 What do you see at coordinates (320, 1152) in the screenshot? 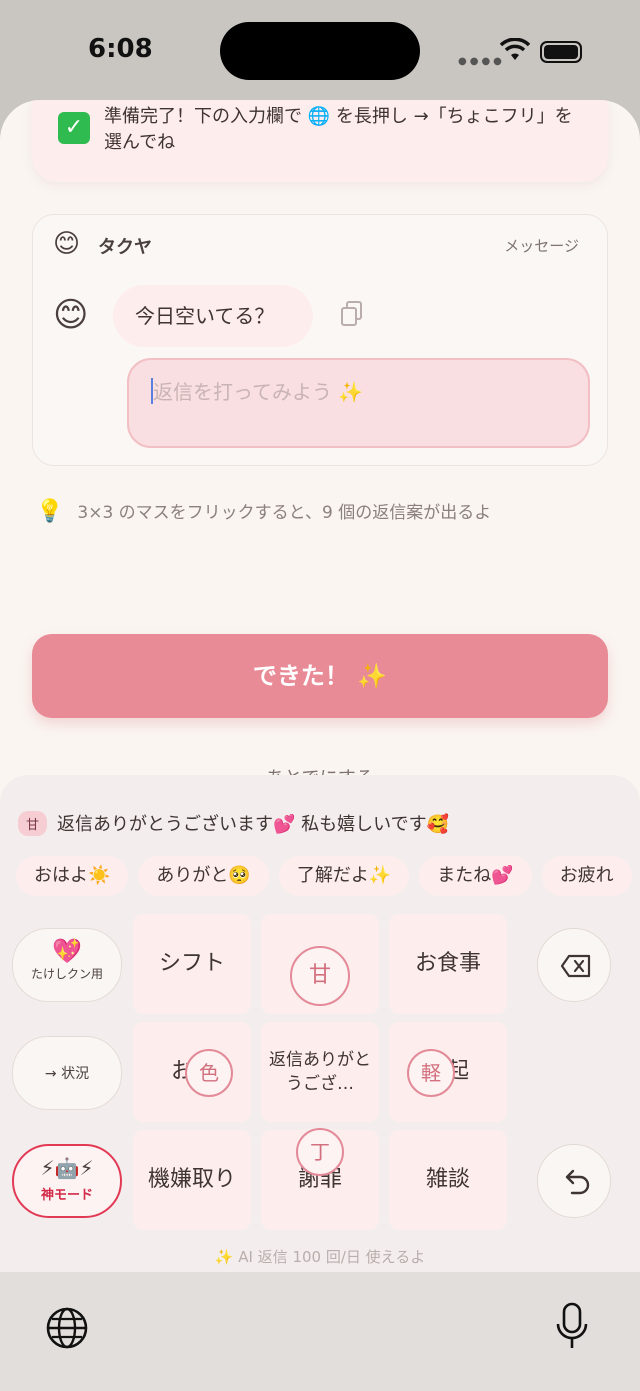
I see `flick-badge-bottom: 丁` at bounding box center [320, 1152].